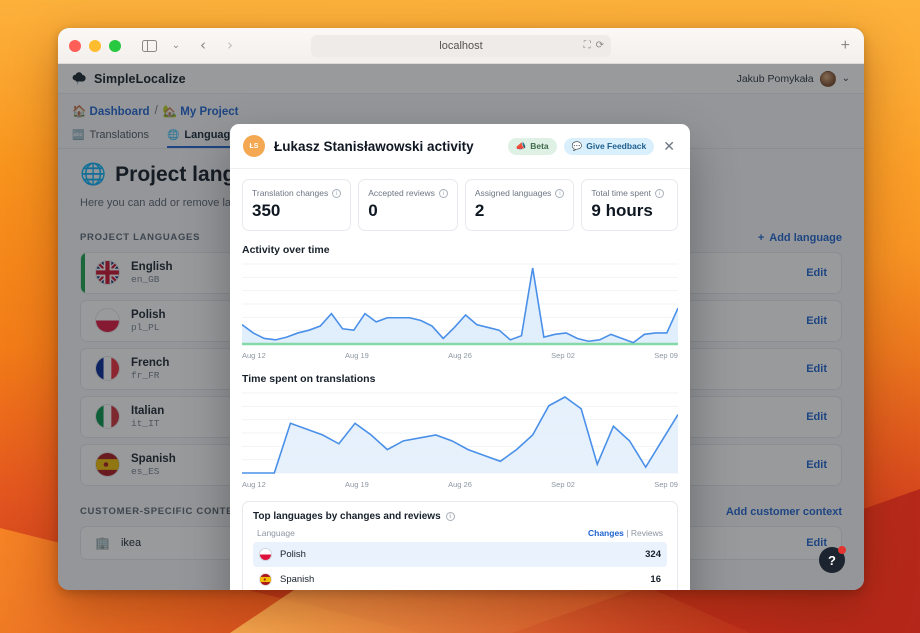 The width and height of the screenshot is (920, 633). I want to click on language-count: 16, so click(655, 579).